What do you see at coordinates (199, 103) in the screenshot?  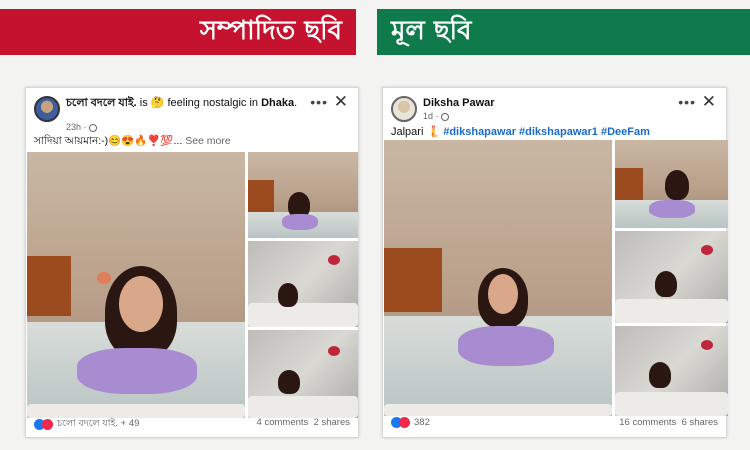 I see `status-text: is 🤔 feeling nostalgic in` at bounding box center [199, 103].